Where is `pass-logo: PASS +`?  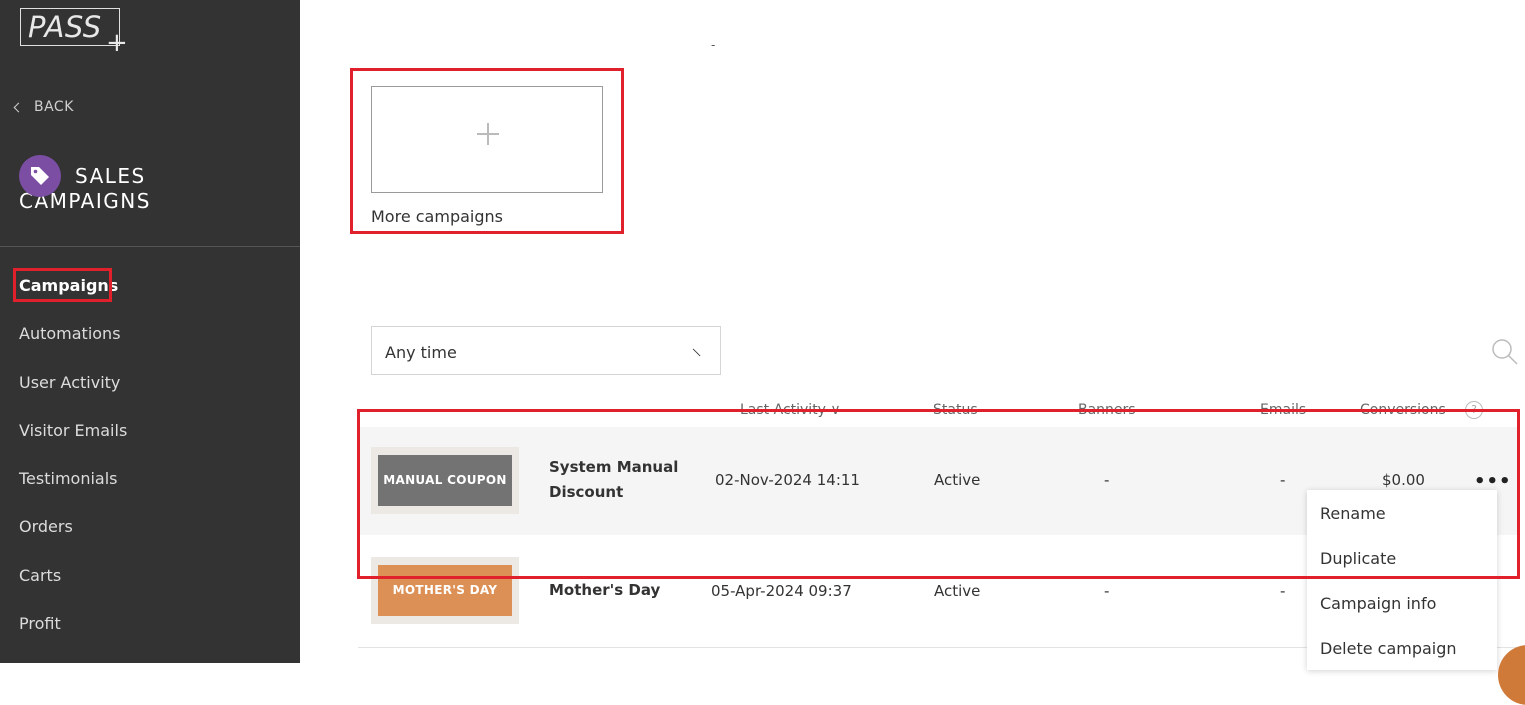 pass-logo: PASS + is located at coordinates (75, 33).